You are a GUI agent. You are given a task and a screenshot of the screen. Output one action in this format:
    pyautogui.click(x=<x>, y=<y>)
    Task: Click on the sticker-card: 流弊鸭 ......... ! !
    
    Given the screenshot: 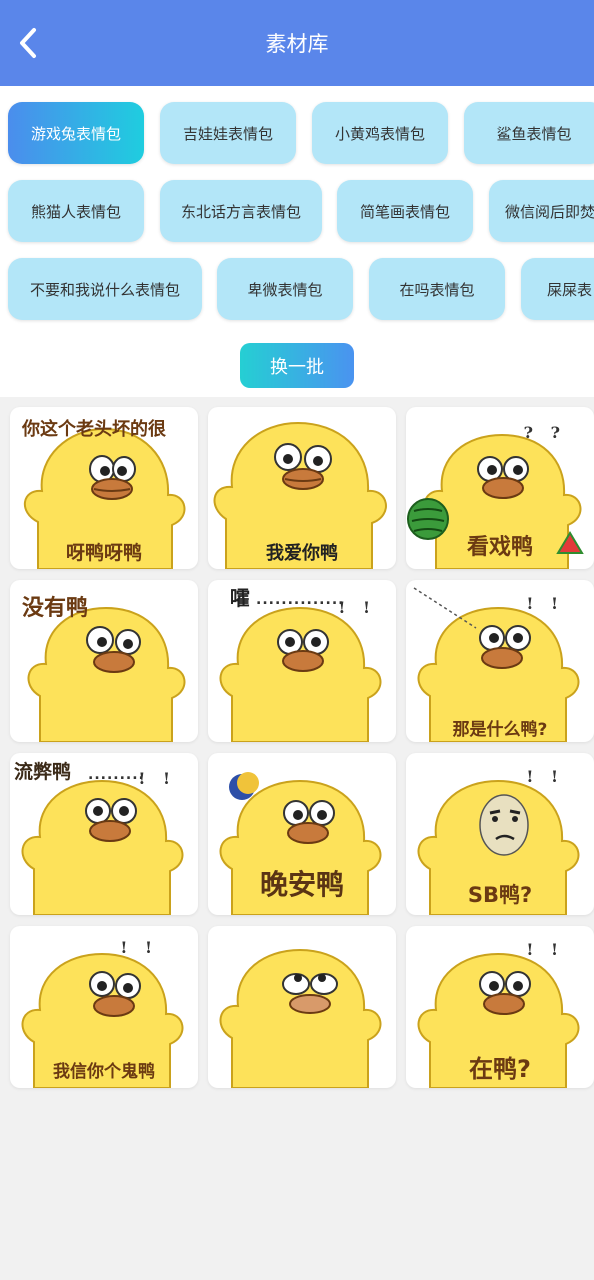 What is the action you would take?
    pyautogui.click(x=104, y=834)
    